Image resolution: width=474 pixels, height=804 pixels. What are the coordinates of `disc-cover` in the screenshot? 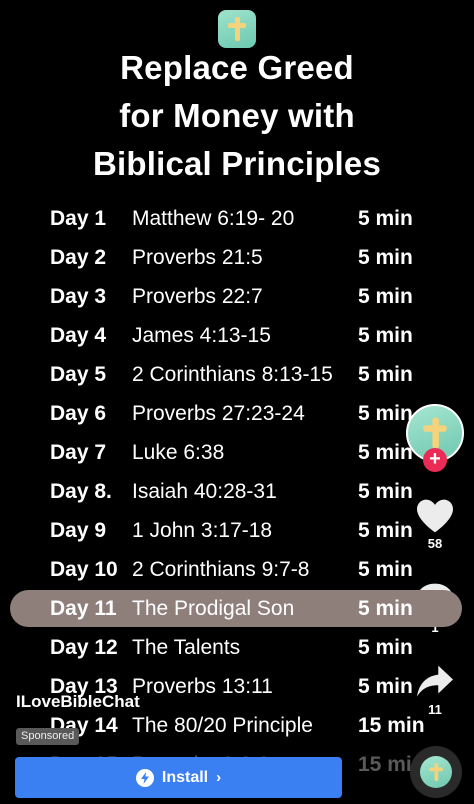 It's located at (436, 772).